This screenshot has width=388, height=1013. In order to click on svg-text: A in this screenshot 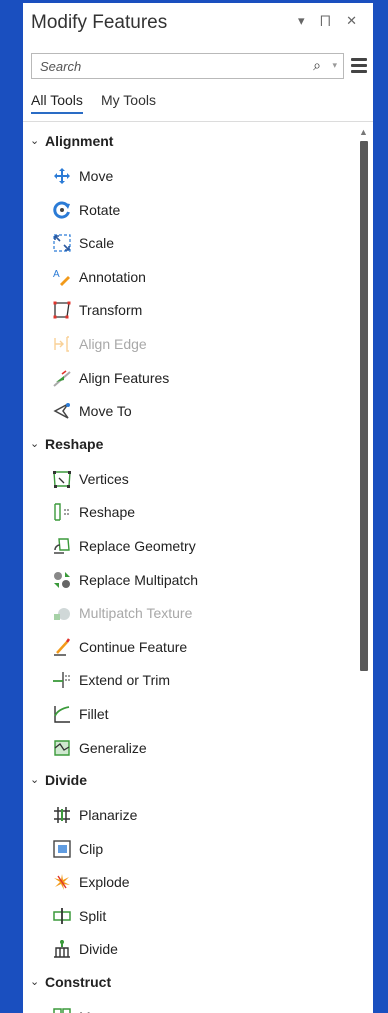, I will do `click(56, 274)`.